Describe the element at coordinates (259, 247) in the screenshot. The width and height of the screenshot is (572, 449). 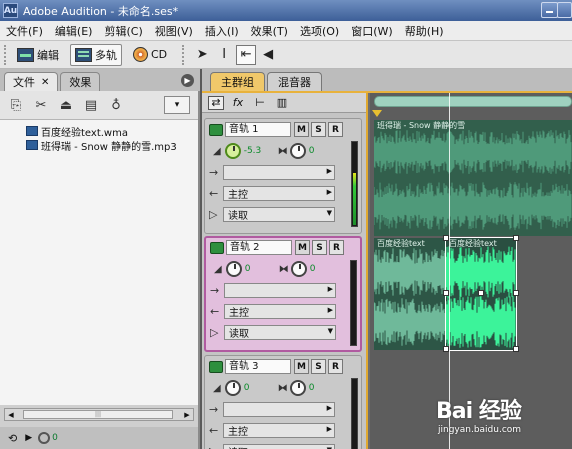
I see `track-name-field: 音轨 2` at that location.